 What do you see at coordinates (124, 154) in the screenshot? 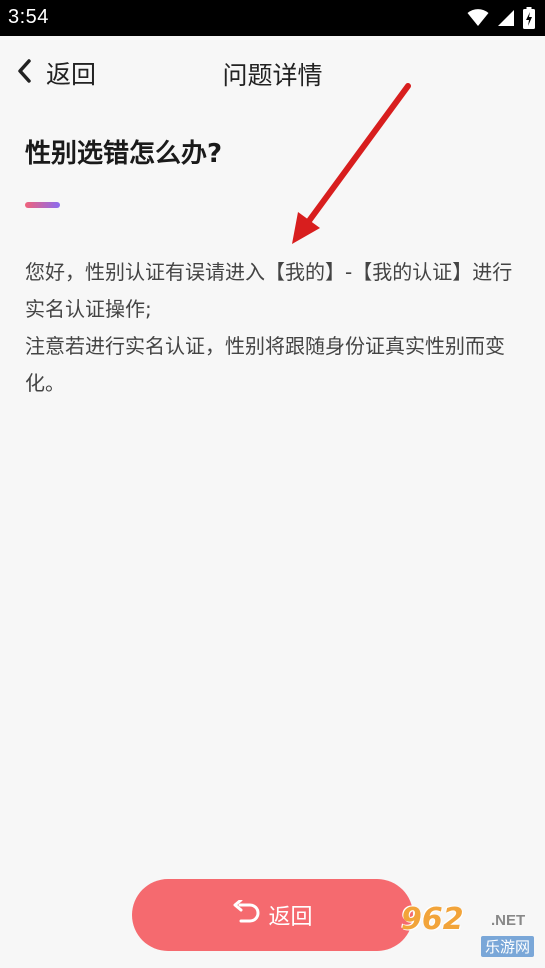
I see `question-title: 性别选错怎么办?` at bounding box center [124, 154].